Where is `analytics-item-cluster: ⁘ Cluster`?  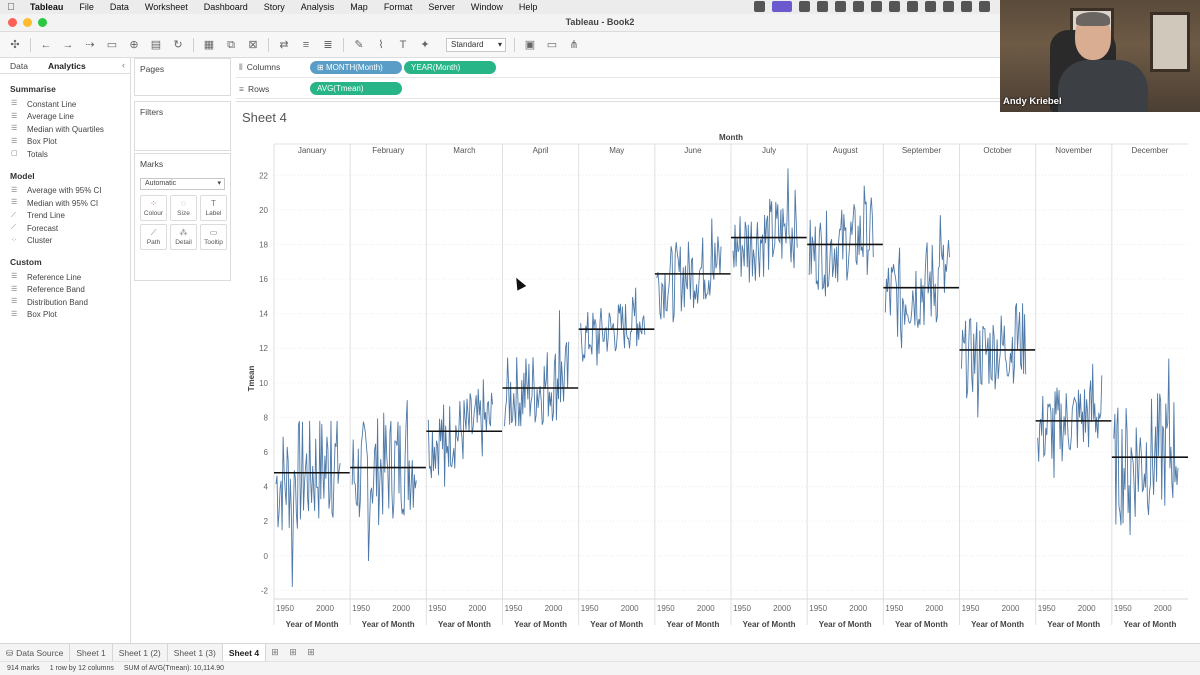
analytics-item-cluster: ⁘ Cluster is located at coordinates (65, 241).